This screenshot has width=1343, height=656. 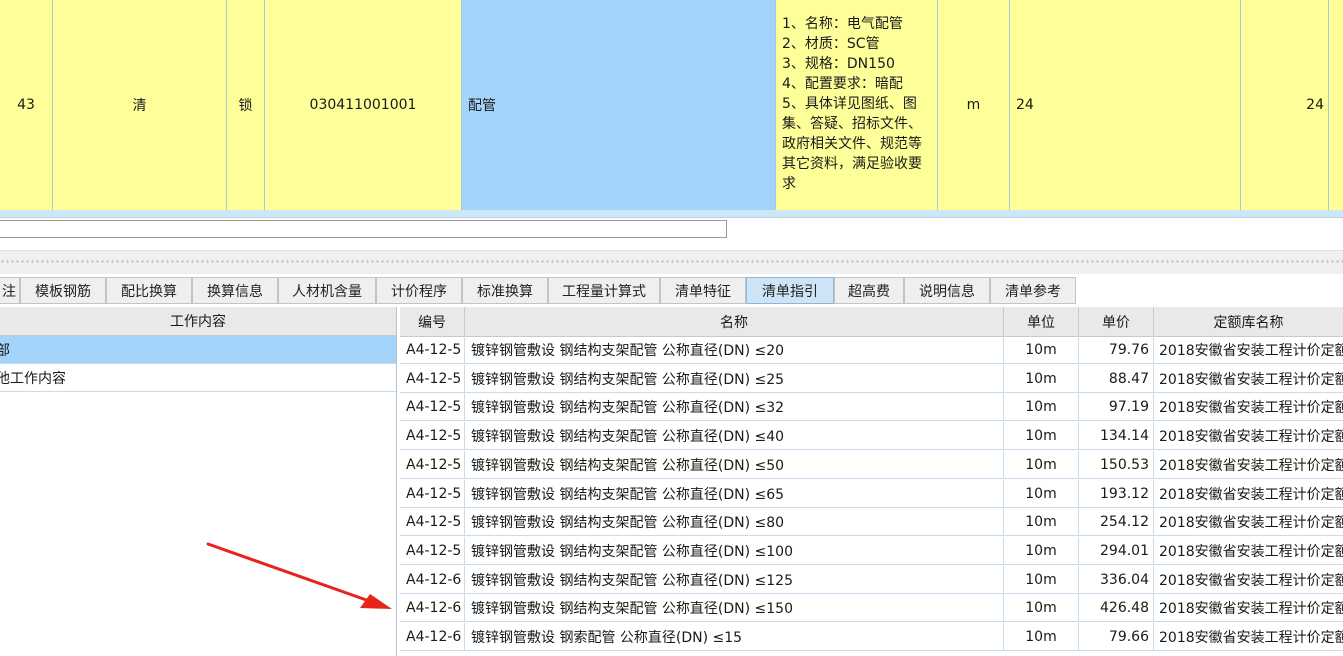 What do you see at coordinates (852, 144) in the screenshot?
I see `feature-line: 政府相关文件、规范等` at bounding box center [852, 144].